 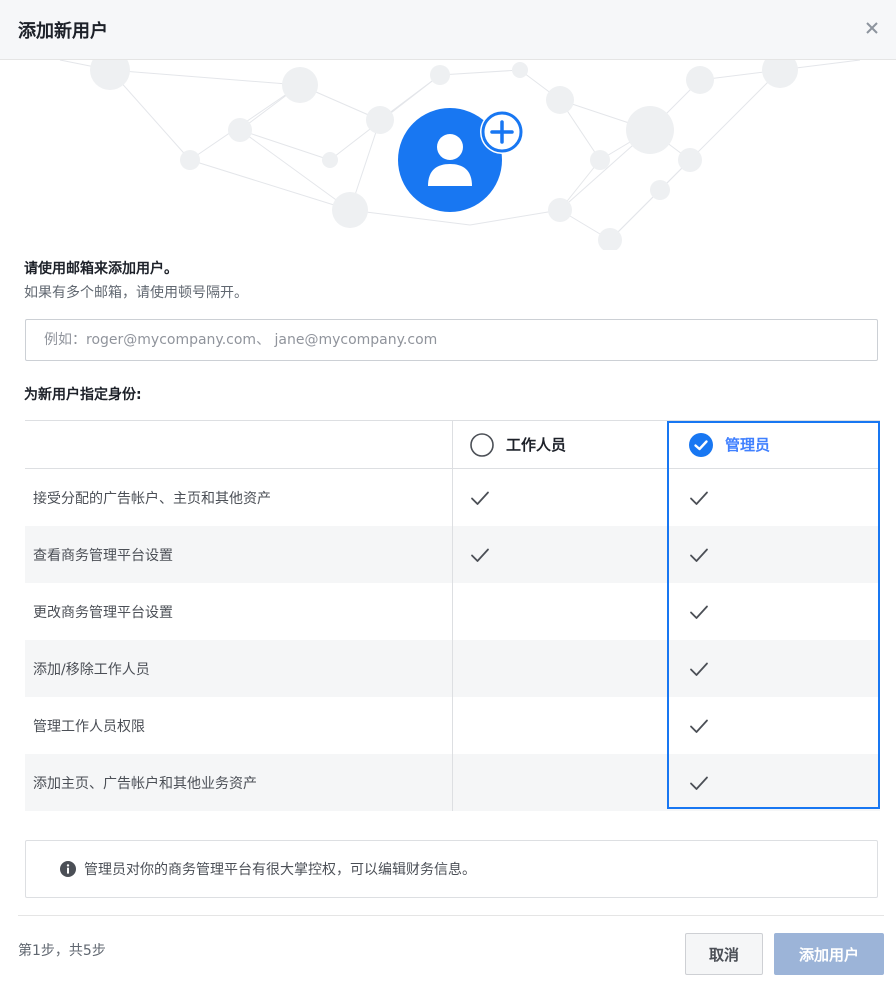 I want to click on add-user-button: 添加用户, so click(x=829, y=954).